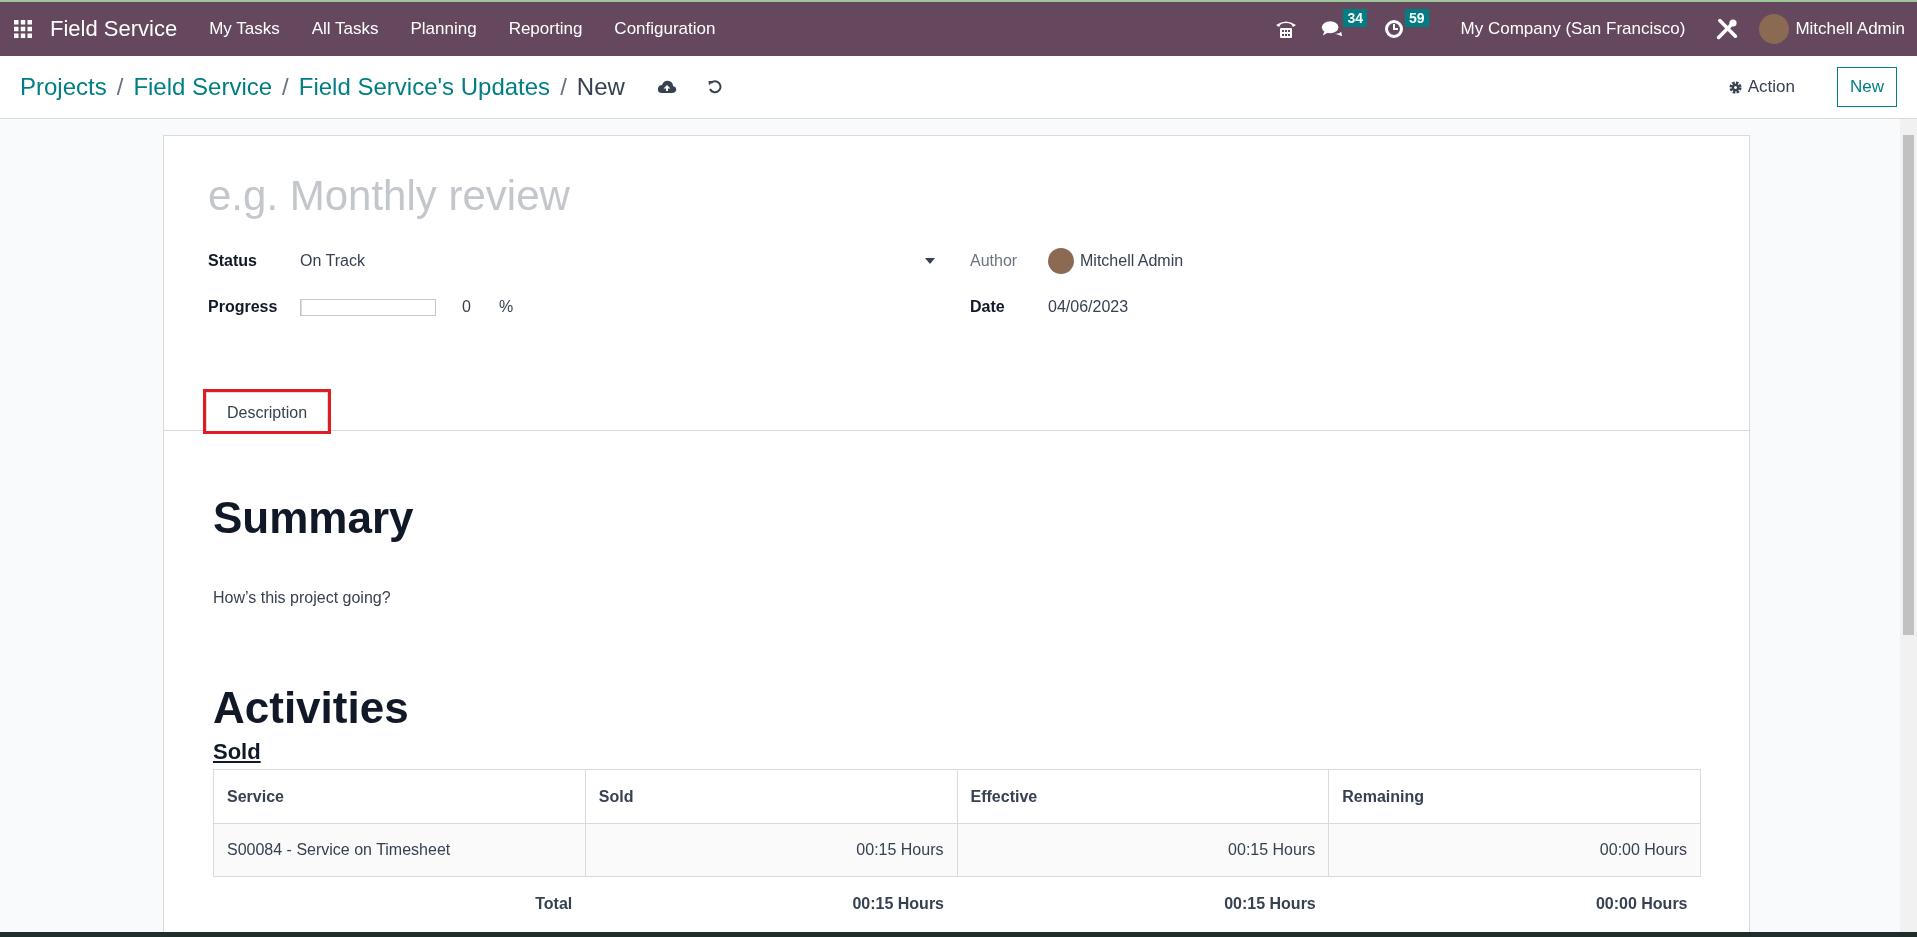 This screenshot has height=937, width=1917. What do you see at coordinates (267, 411) in the screenshot?
I see `tab: Description` at bounding box center [267, 411].